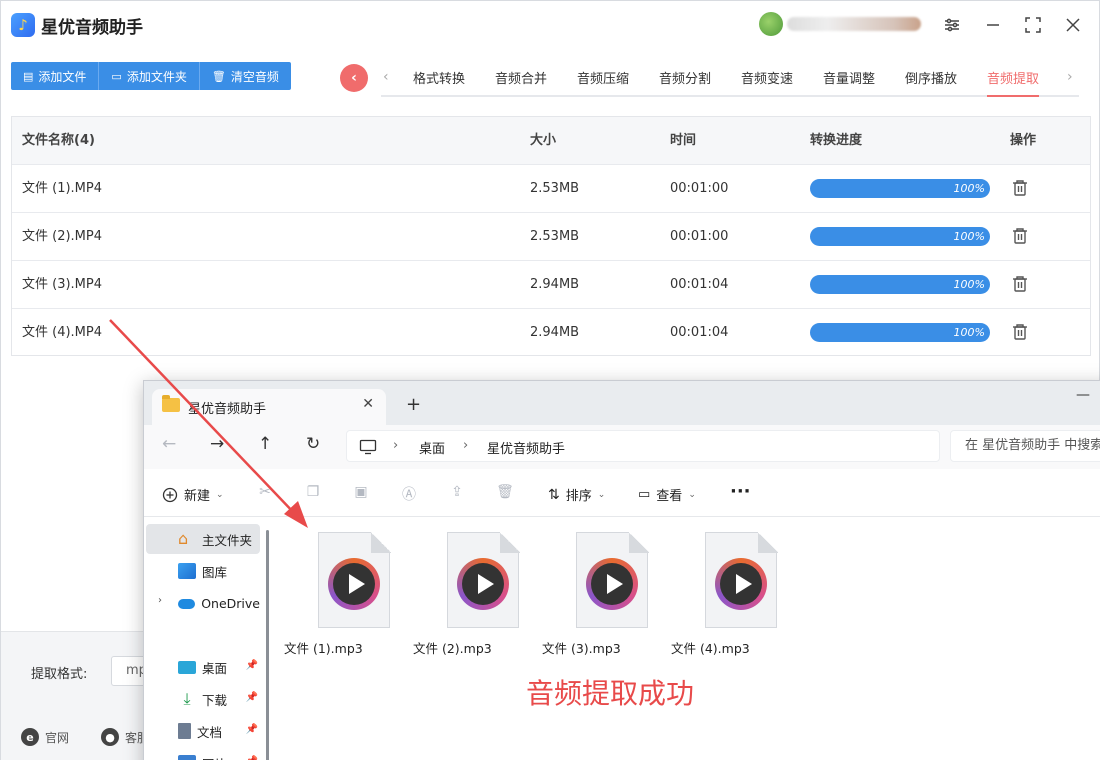 Image resolution: width=1100 pixels, height=760 pixels. What do you see at coordinates (169, 444) in the screenshot?
I see `back-arrow-icon: ←` at bounding box center [169, 444].